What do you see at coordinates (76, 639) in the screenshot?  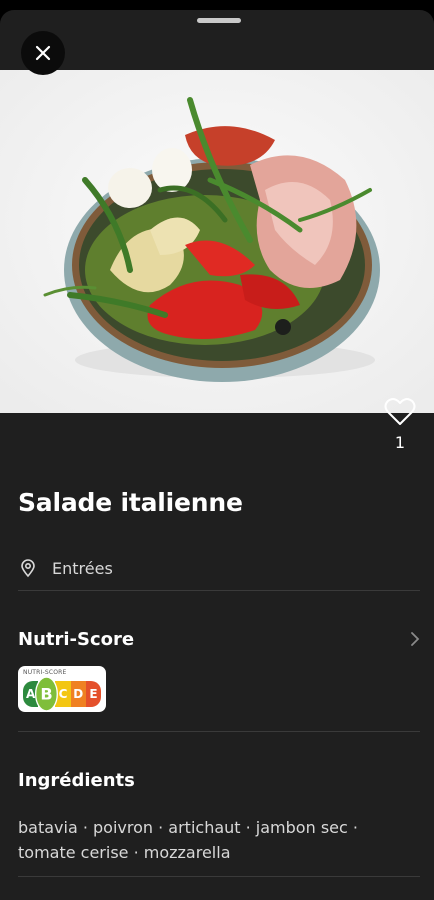 I see `nutri-score-title: Nutri-Score` at bounding box center [76, 639].